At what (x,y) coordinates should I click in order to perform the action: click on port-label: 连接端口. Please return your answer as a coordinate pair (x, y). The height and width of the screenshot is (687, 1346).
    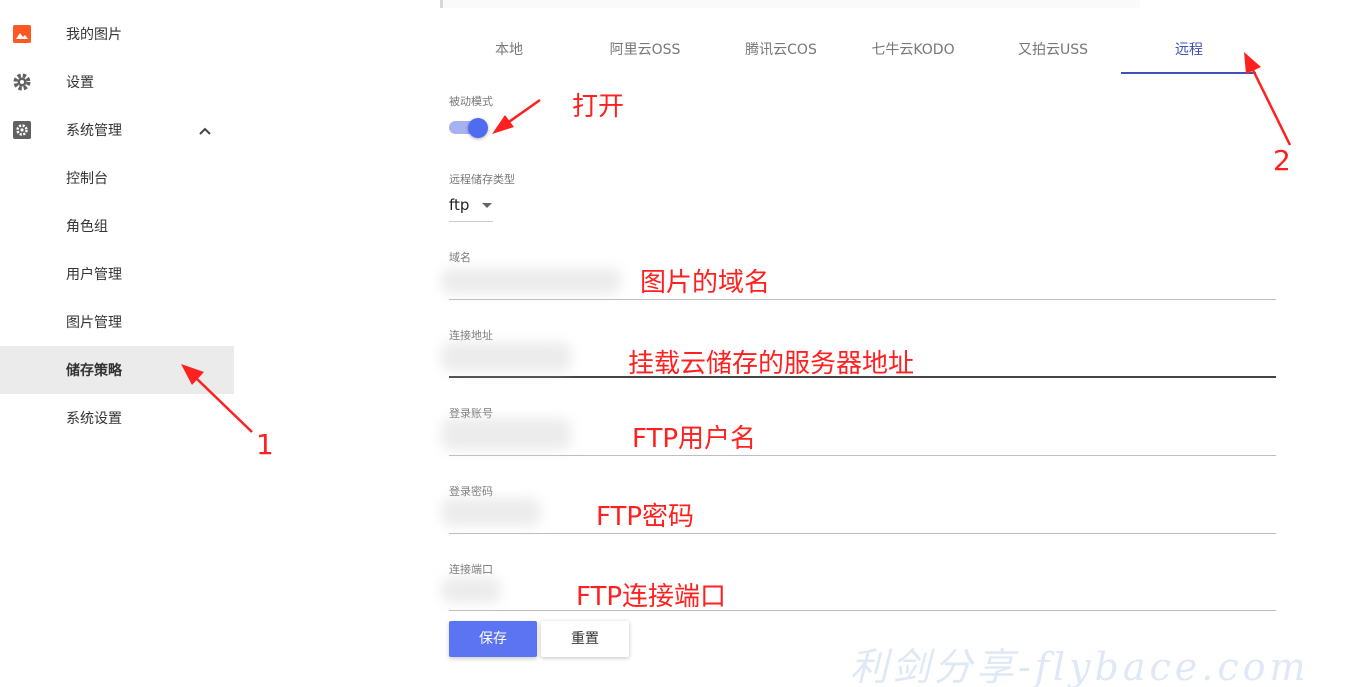
    Looking at the image, I should click on (471, 569).